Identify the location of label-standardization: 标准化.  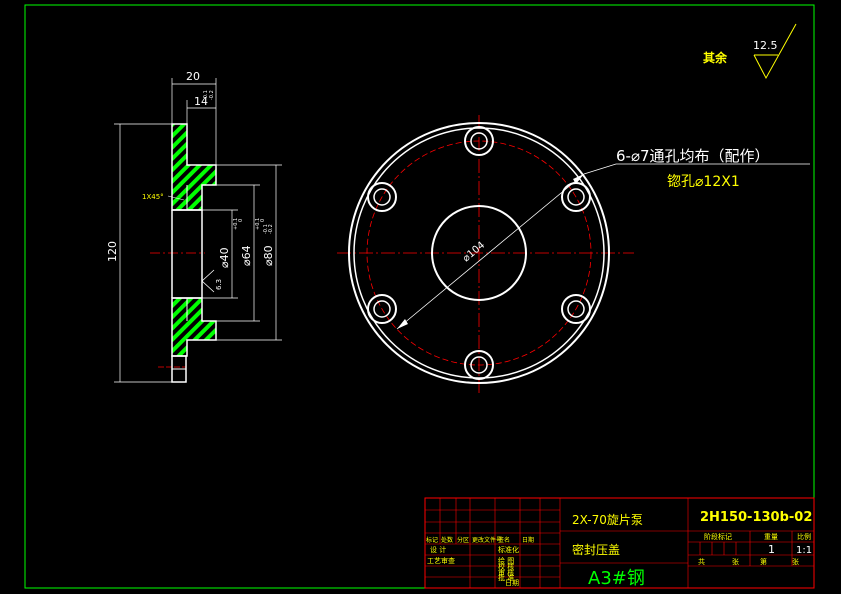
(508, 549).